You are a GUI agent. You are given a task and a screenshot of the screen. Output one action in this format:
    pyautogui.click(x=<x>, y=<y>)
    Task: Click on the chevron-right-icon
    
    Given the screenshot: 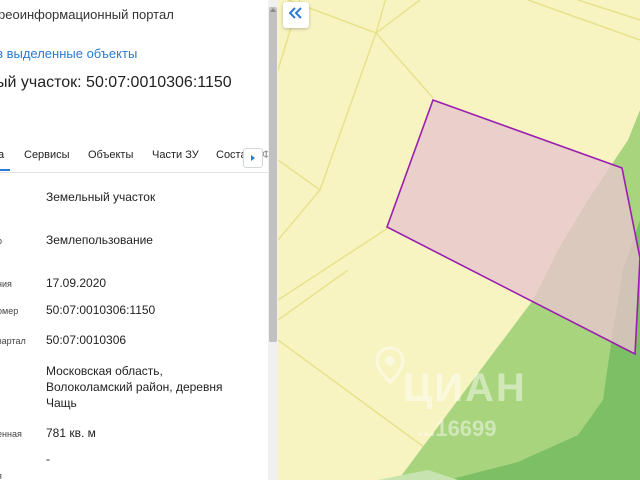 What is the action you would take?
    pyautogui.click(x=253, y=158)
    